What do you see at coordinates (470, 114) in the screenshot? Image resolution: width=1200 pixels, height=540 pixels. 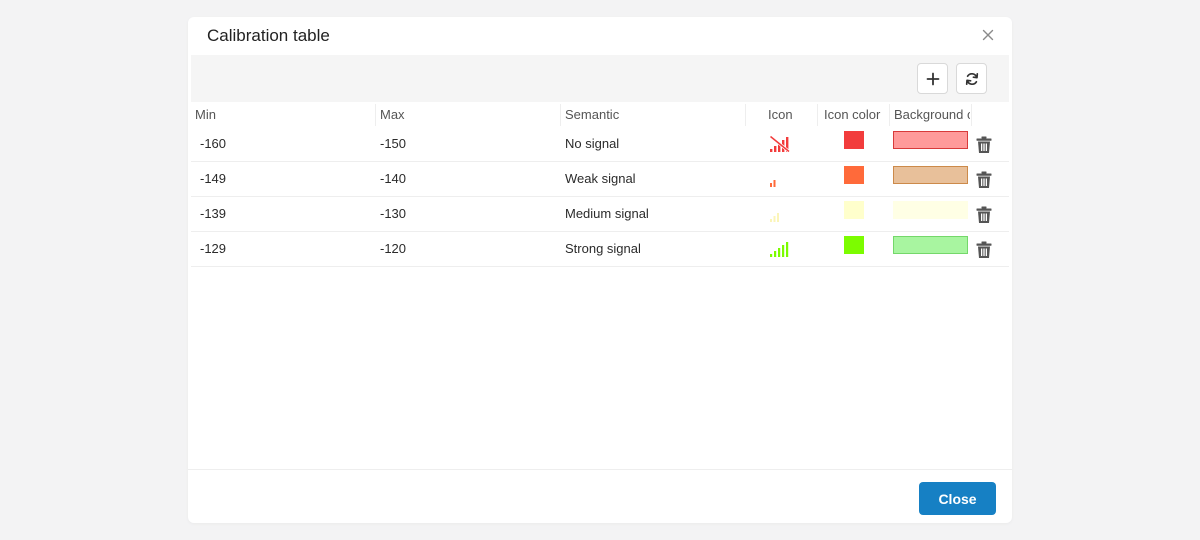 I see `column-header-max: Max` at bounding box center [470, 114].